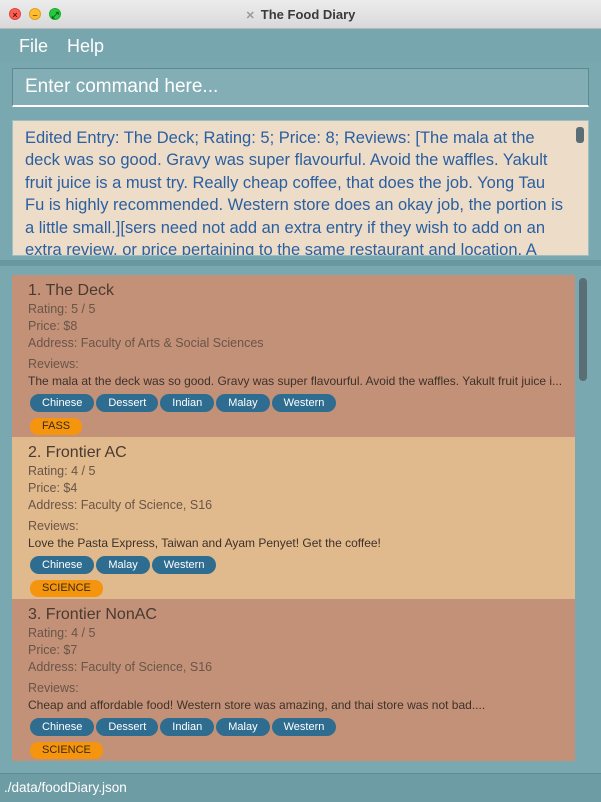  I want to click on menu-bar: File Help, so click(300, 45).